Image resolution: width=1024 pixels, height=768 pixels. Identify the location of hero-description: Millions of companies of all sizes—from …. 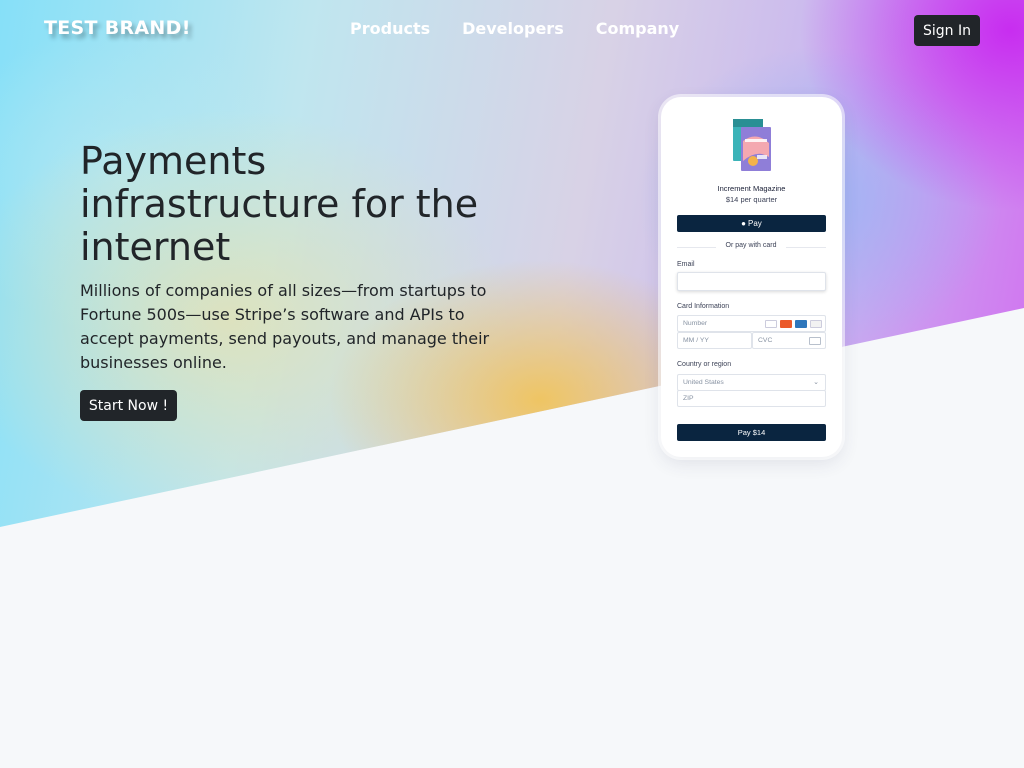
(285, 326).